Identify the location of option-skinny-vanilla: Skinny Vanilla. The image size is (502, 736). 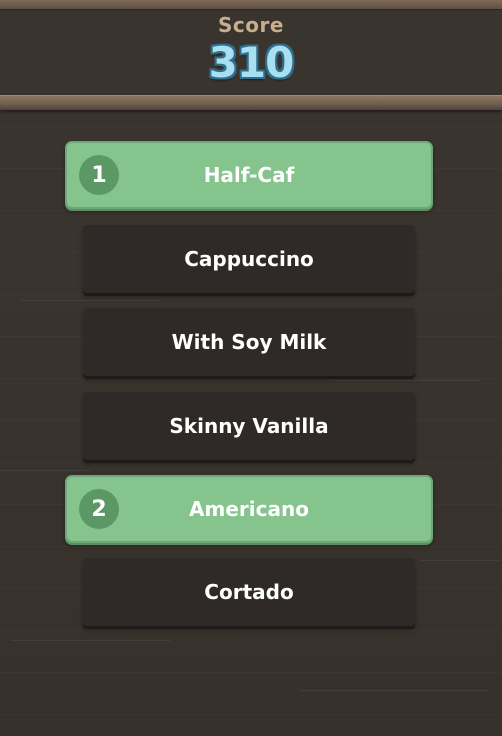
(249, 426).